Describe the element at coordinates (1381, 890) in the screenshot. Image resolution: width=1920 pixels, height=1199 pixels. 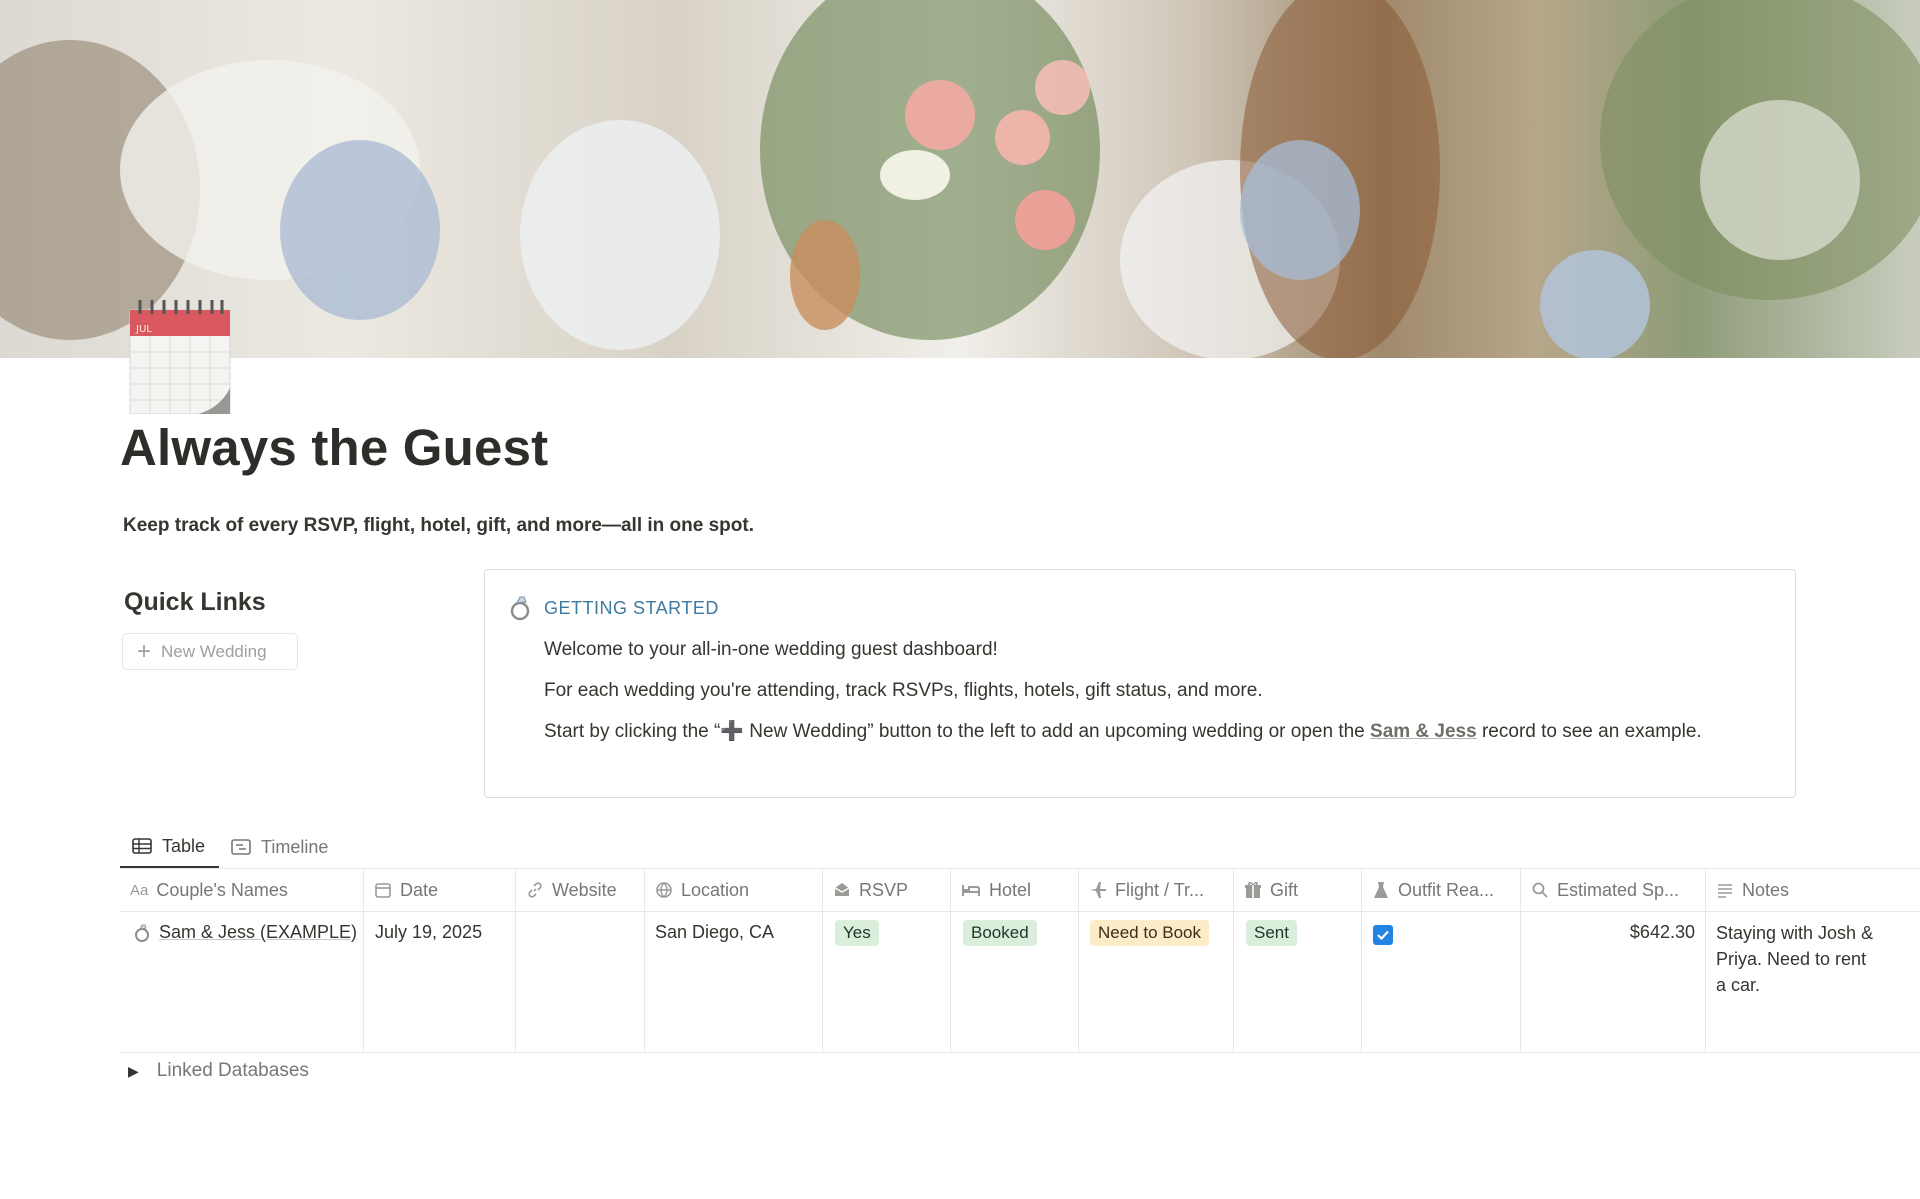
I see `dress-icon` at that location.